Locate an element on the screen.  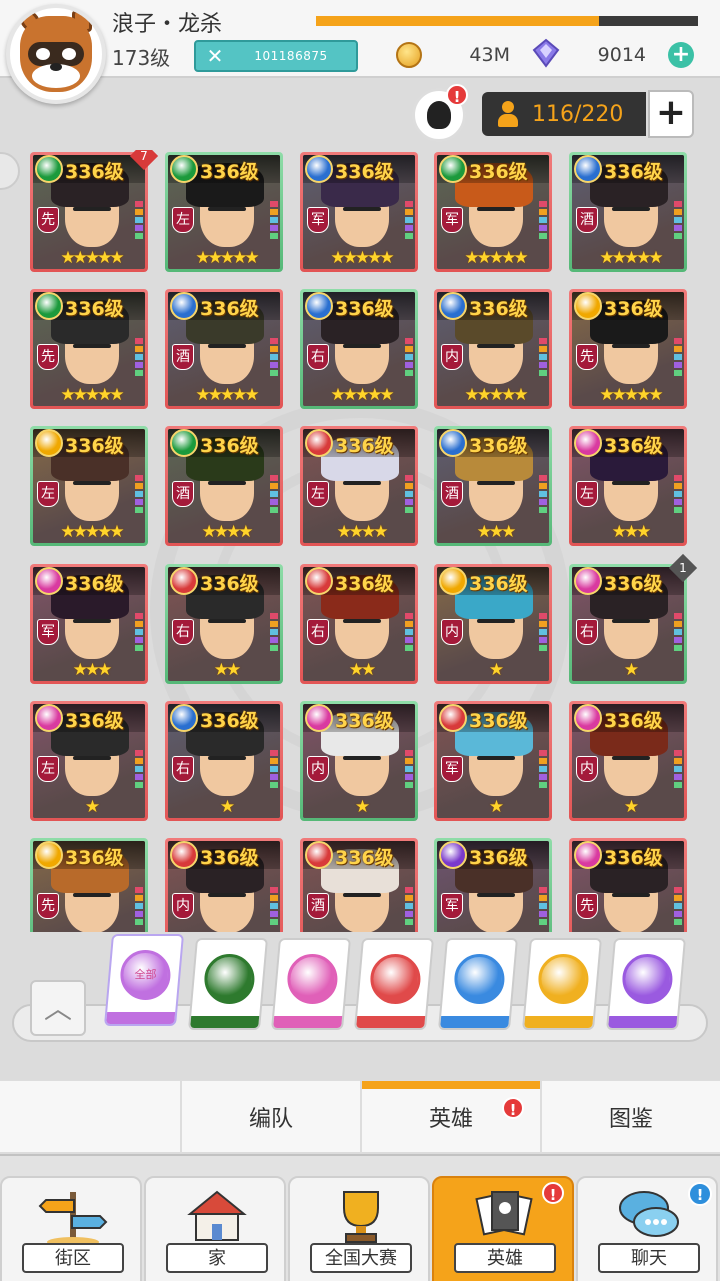
hero-card: 336级右 ★ 1 is located at coordinates (633, 618).